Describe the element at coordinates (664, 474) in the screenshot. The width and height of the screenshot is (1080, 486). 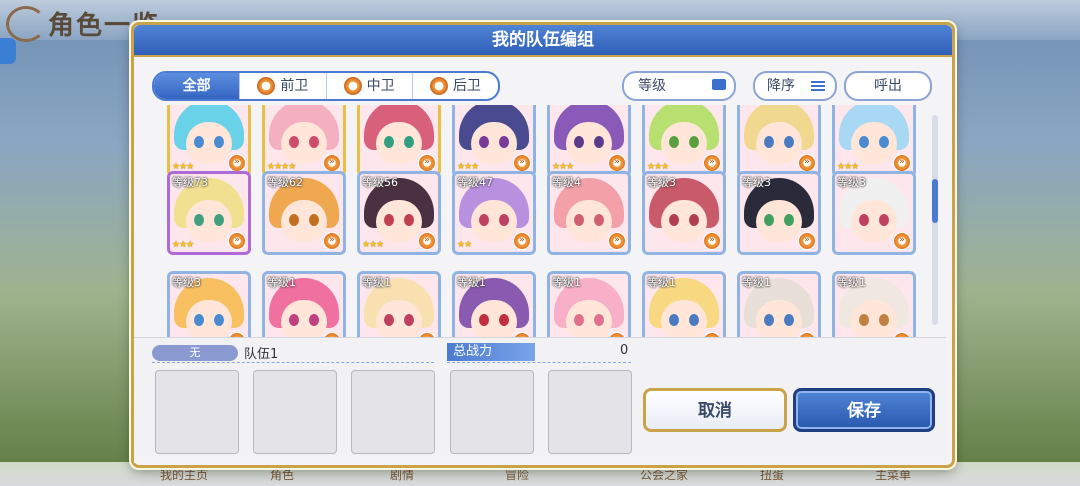
I see `bottom-nav-item: 公会之家` at that location.